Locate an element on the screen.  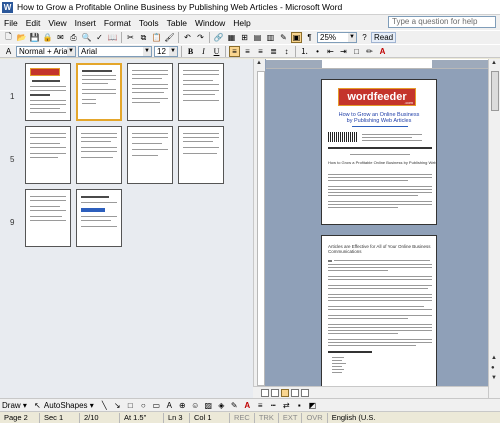
format-painter-icon: 🖌 is located at coordinates (169, 37).